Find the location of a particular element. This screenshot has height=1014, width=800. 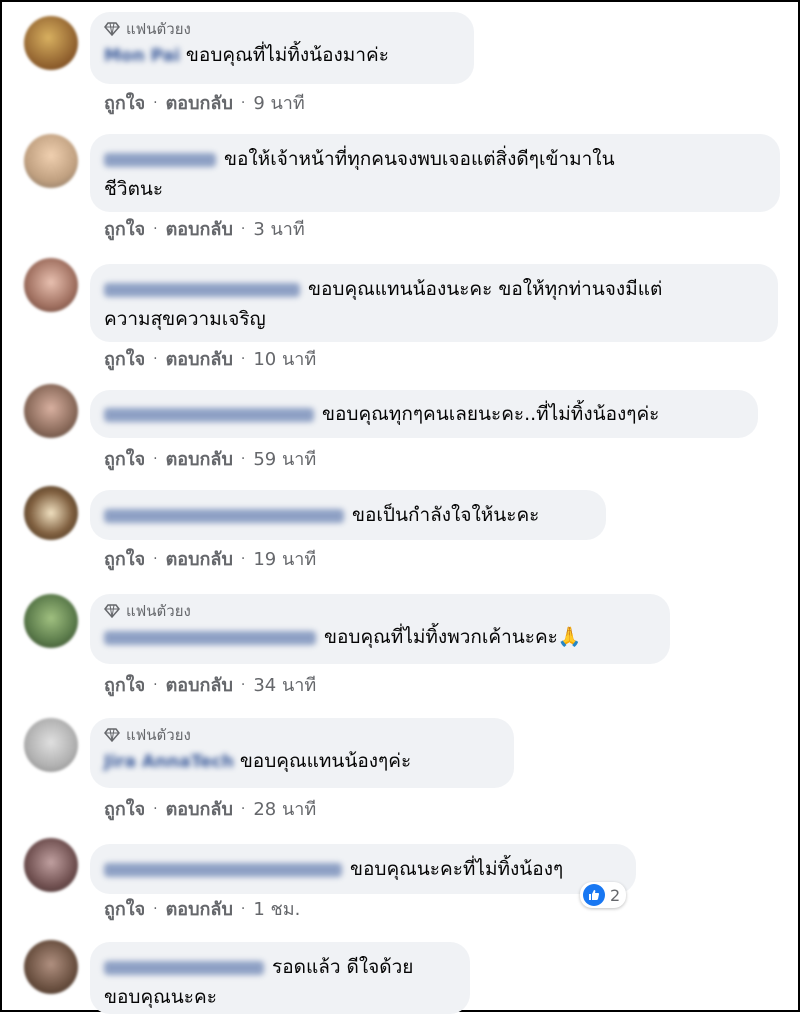

comment-bubble: ขอบคุณนะคะที่ไม่ทิ้งน้องๆ is located at coordinates (363, 869).